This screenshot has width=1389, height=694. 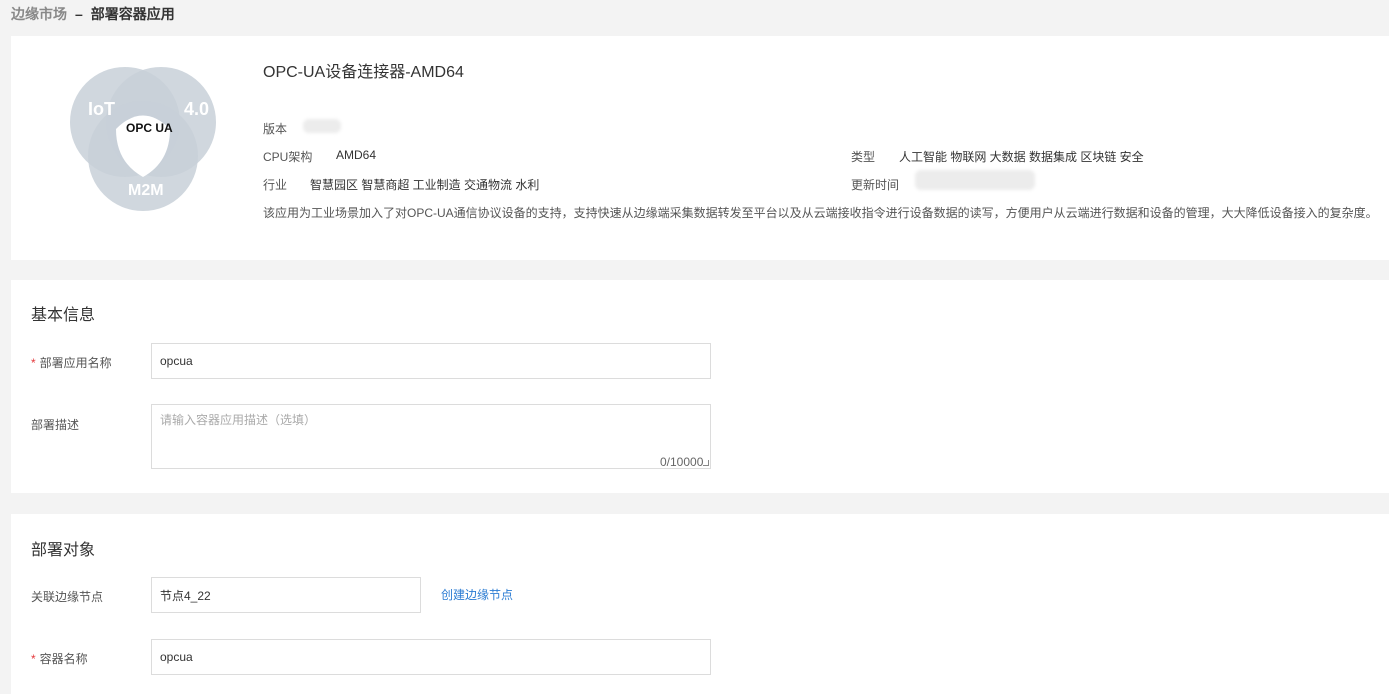 I want to click on industry-label: 行业, so click(x=275, y=185).